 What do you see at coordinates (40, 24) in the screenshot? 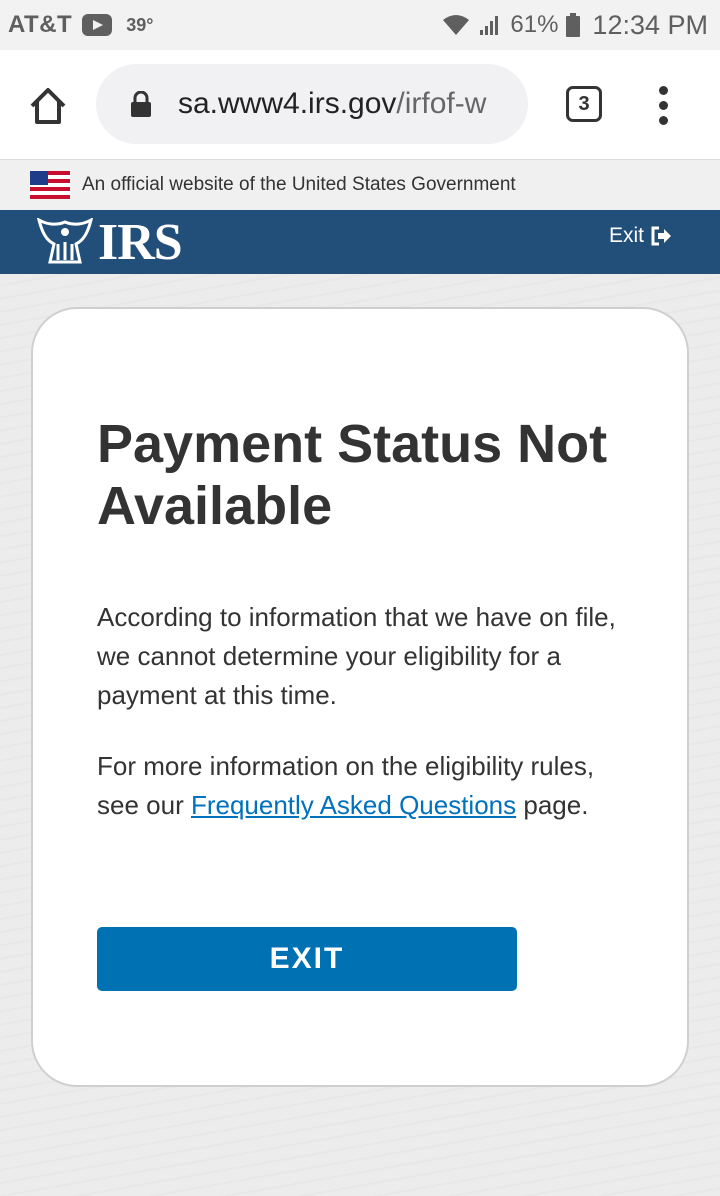
I see `carrier-label: AT&T` at bounding box center [40, 24].